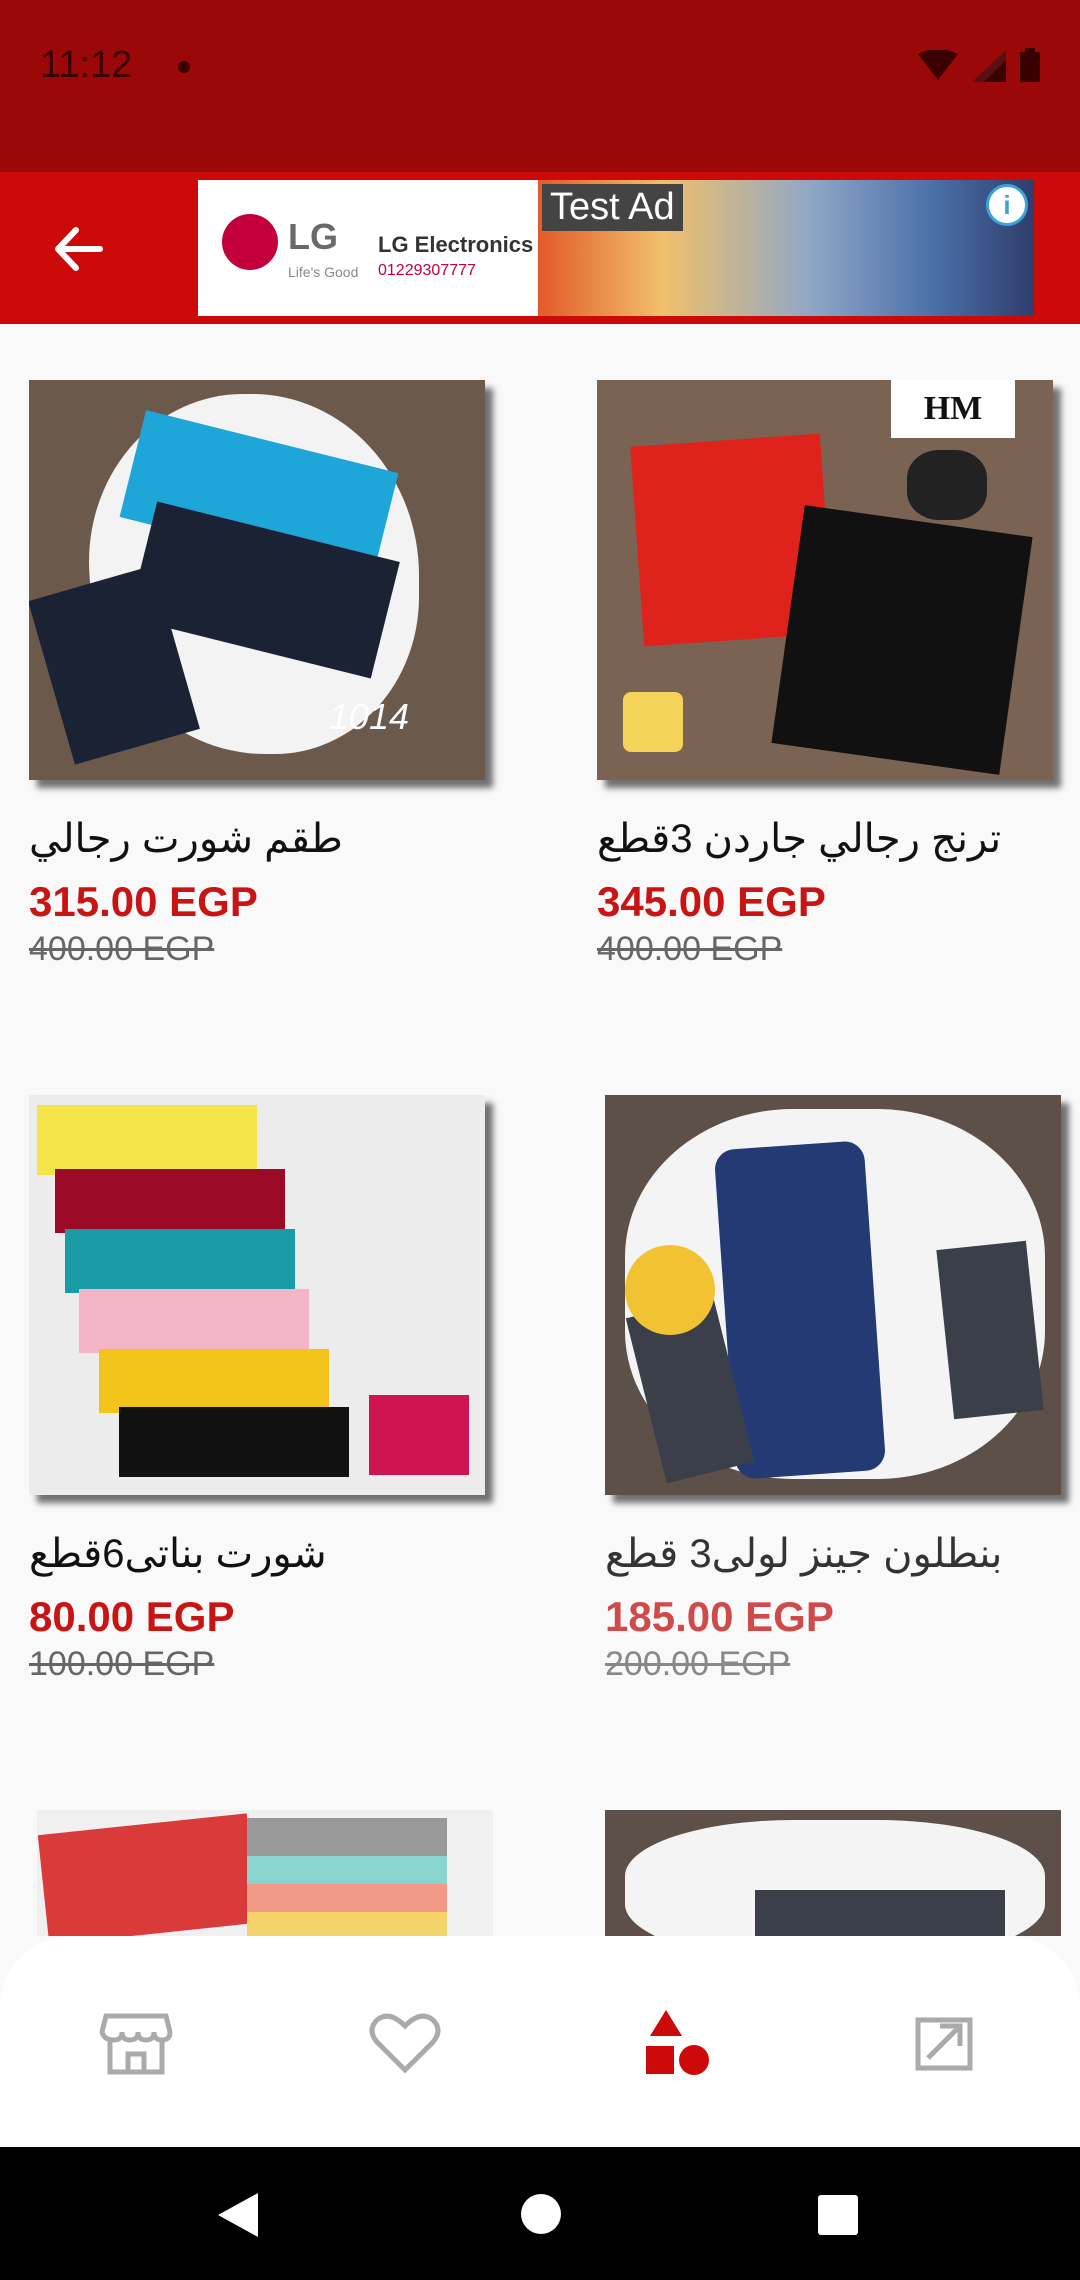 This screenshot has width=1080, height=2280. I want to click on nav-back-icon, so click(238, 2215).